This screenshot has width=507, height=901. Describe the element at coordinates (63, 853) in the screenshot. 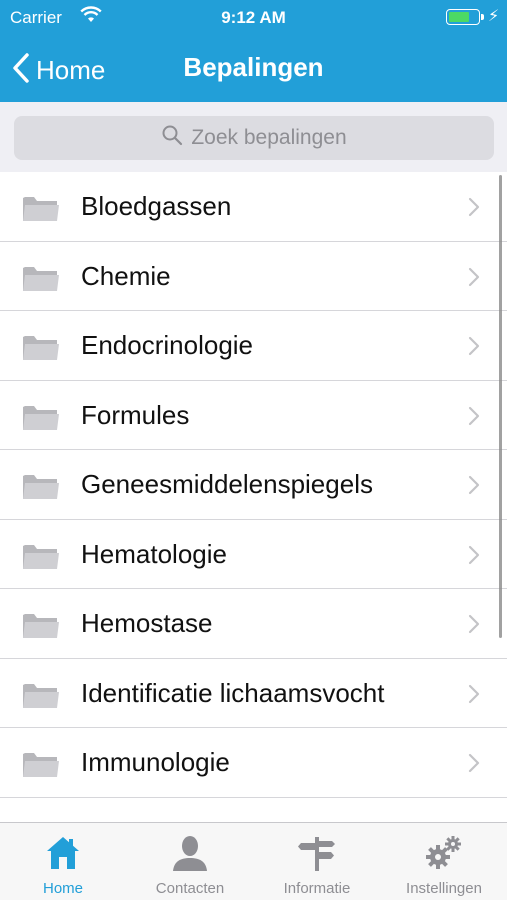

I see `home-icon` at that location.